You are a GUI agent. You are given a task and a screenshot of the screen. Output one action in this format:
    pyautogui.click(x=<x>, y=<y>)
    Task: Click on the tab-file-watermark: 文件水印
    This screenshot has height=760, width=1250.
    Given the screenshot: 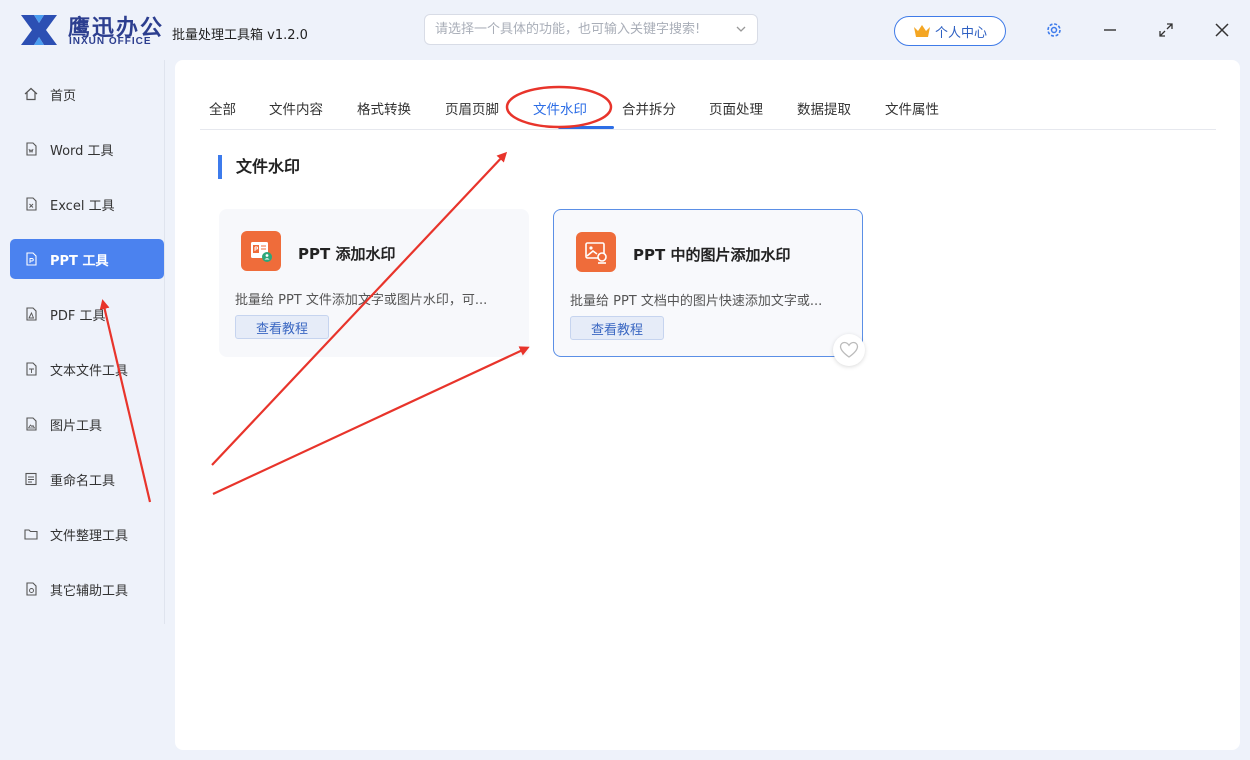 What is the action you would take?
    pyautogui.click(x=560, y=108)
    